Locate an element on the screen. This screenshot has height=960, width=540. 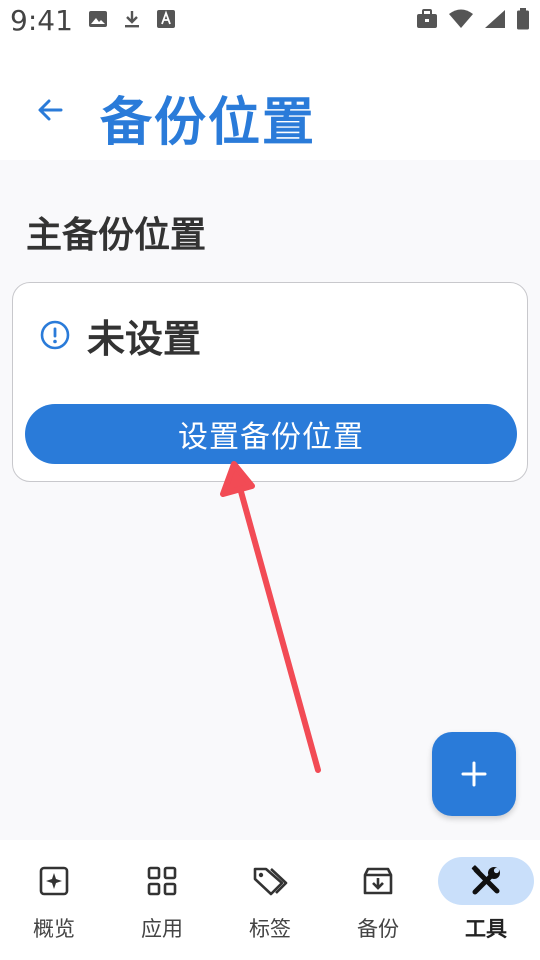
arrow-back-icon is located at coordinates (50, 110).